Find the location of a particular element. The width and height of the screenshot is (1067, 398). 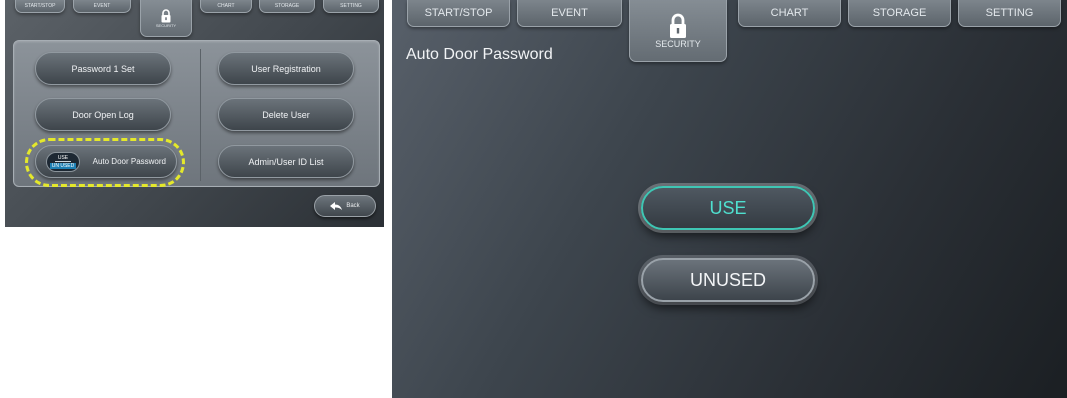

button-label: USE is located at coordinates (728, 207).